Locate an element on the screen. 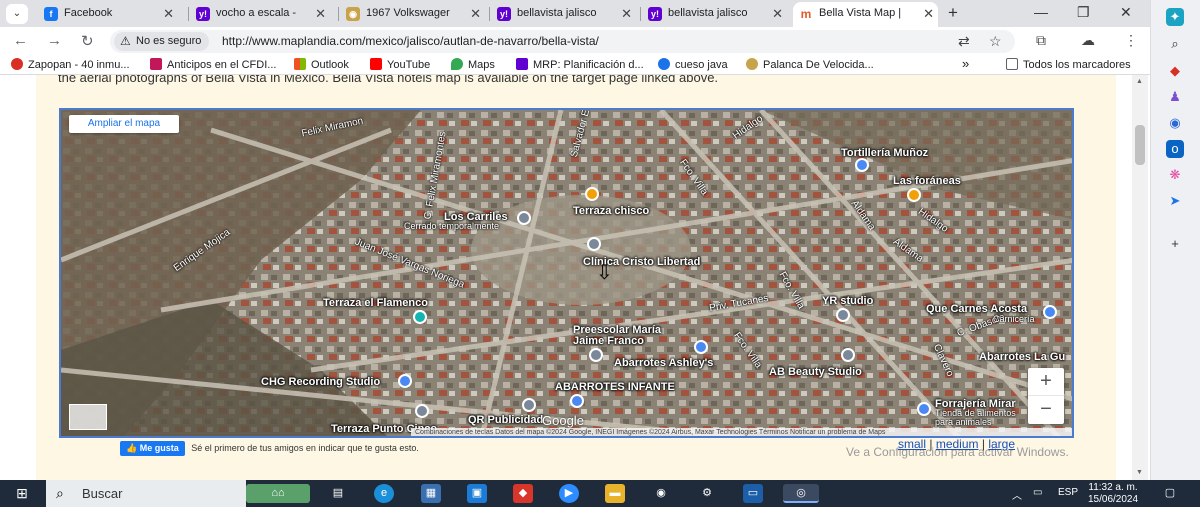 This screenshot has width=1200, height=507. people-icon: ♟ is located at coordinates (1175, 97).